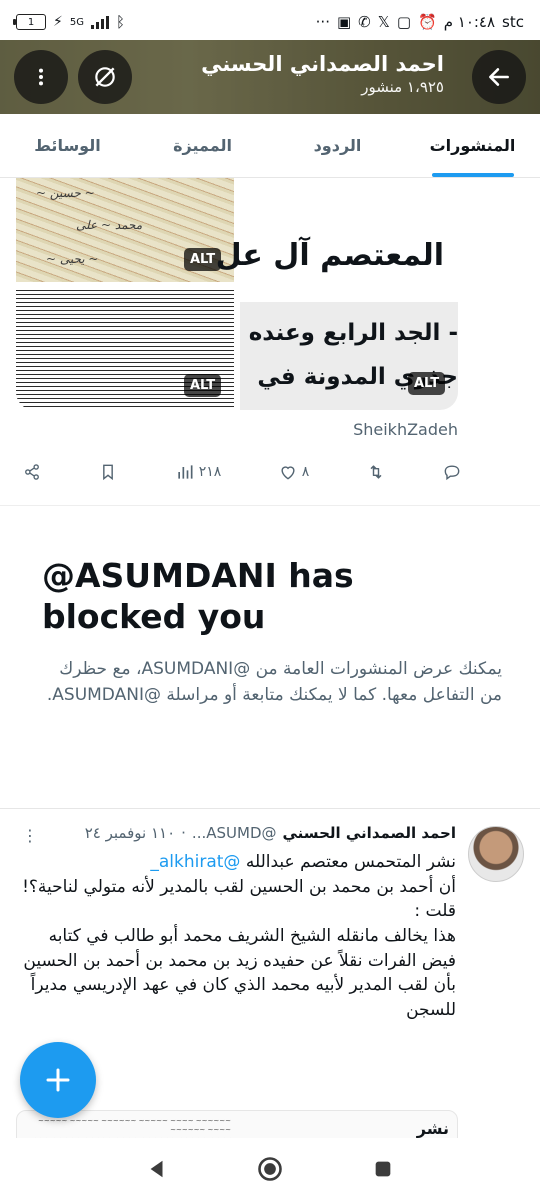 The height and width of the screenshot is (1200, 540). I want to click on square-recents-icon, so click(383, 1169).